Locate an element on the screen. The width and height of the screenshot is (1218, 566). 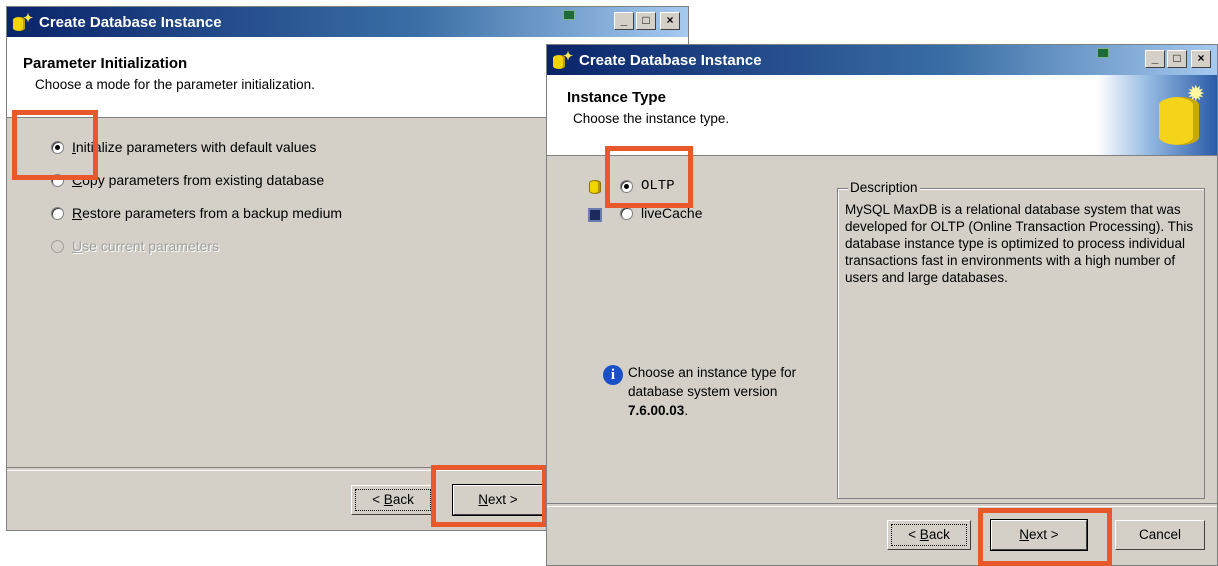
description-label: Description is located at coordinates (884, 187).